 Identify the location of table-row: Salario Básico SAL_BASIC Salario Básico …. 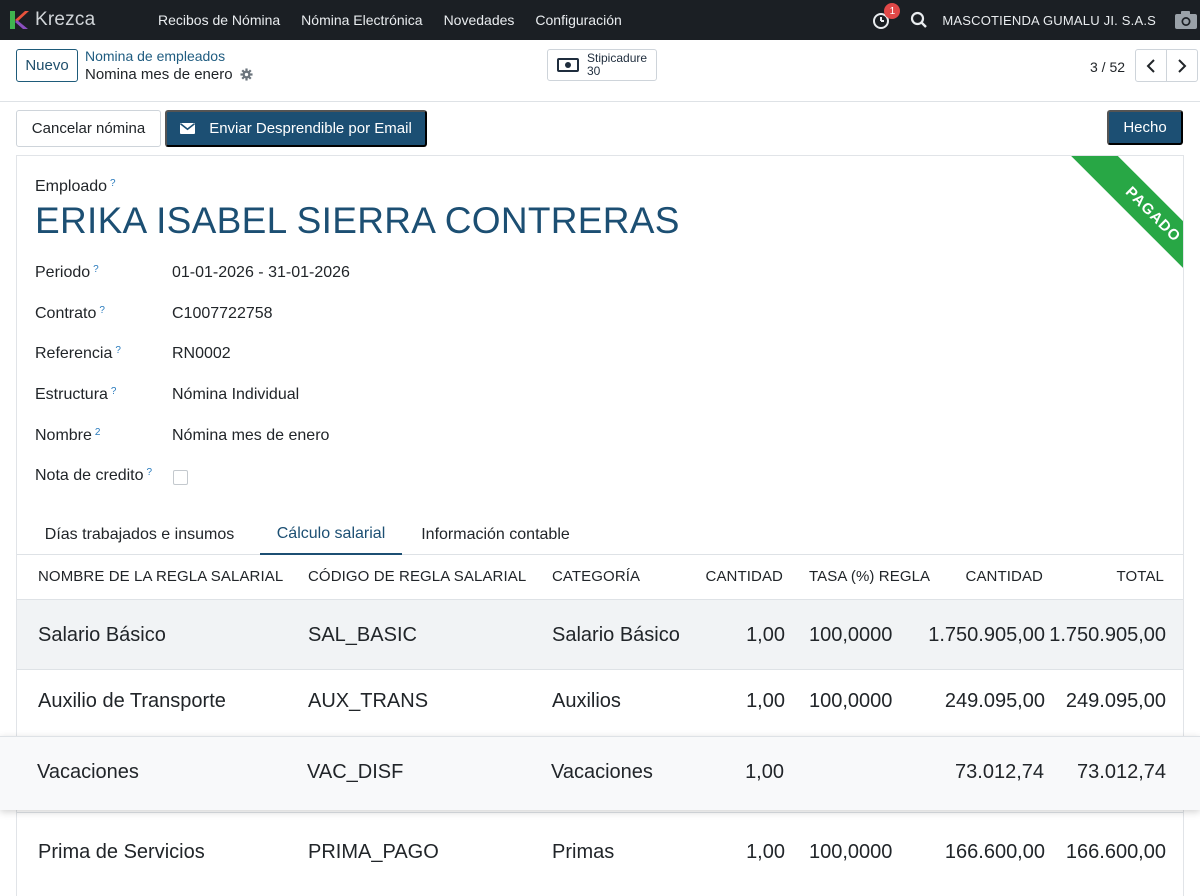
(600, 634).